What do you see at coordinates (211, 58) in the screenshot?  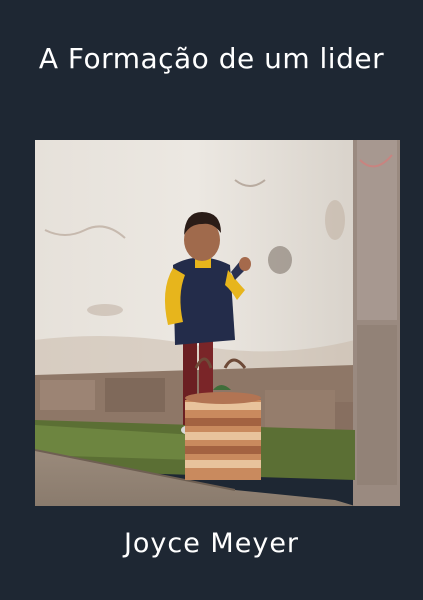 I see `book-title: A Formação de um lider` at bounding box center [211, 58].